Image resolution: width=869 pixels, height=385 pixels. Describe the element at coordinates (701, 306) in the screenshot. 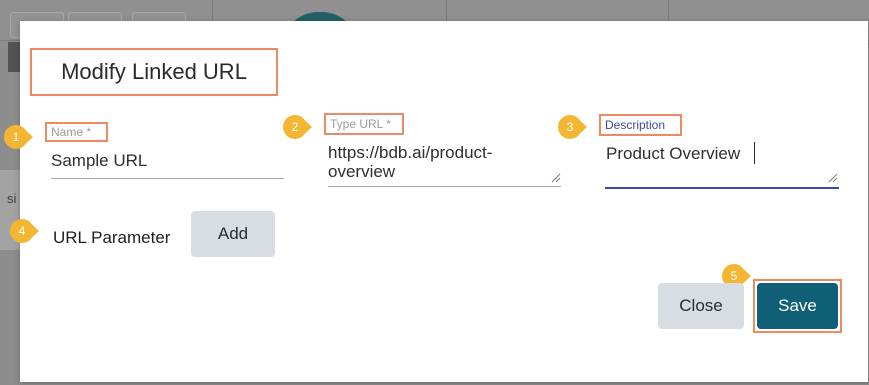

I see `close-button: Close` at that location.